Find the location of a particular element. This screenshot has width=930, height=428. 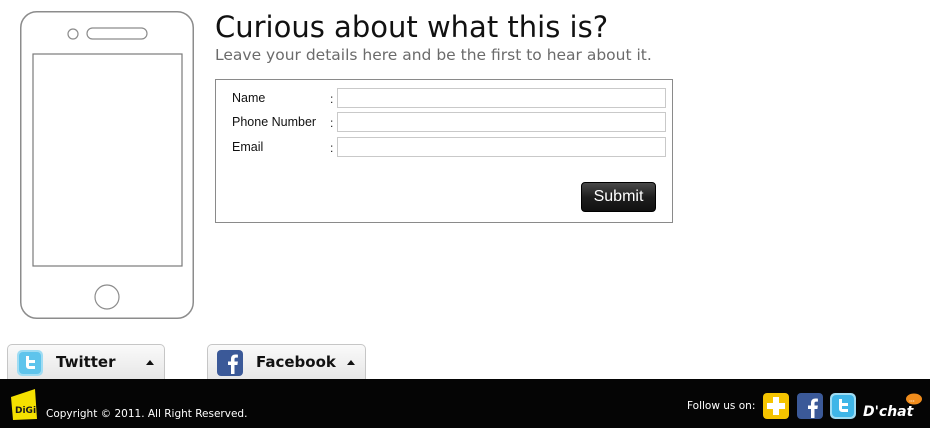

email-label: Email is located at coordinates (248, 147).